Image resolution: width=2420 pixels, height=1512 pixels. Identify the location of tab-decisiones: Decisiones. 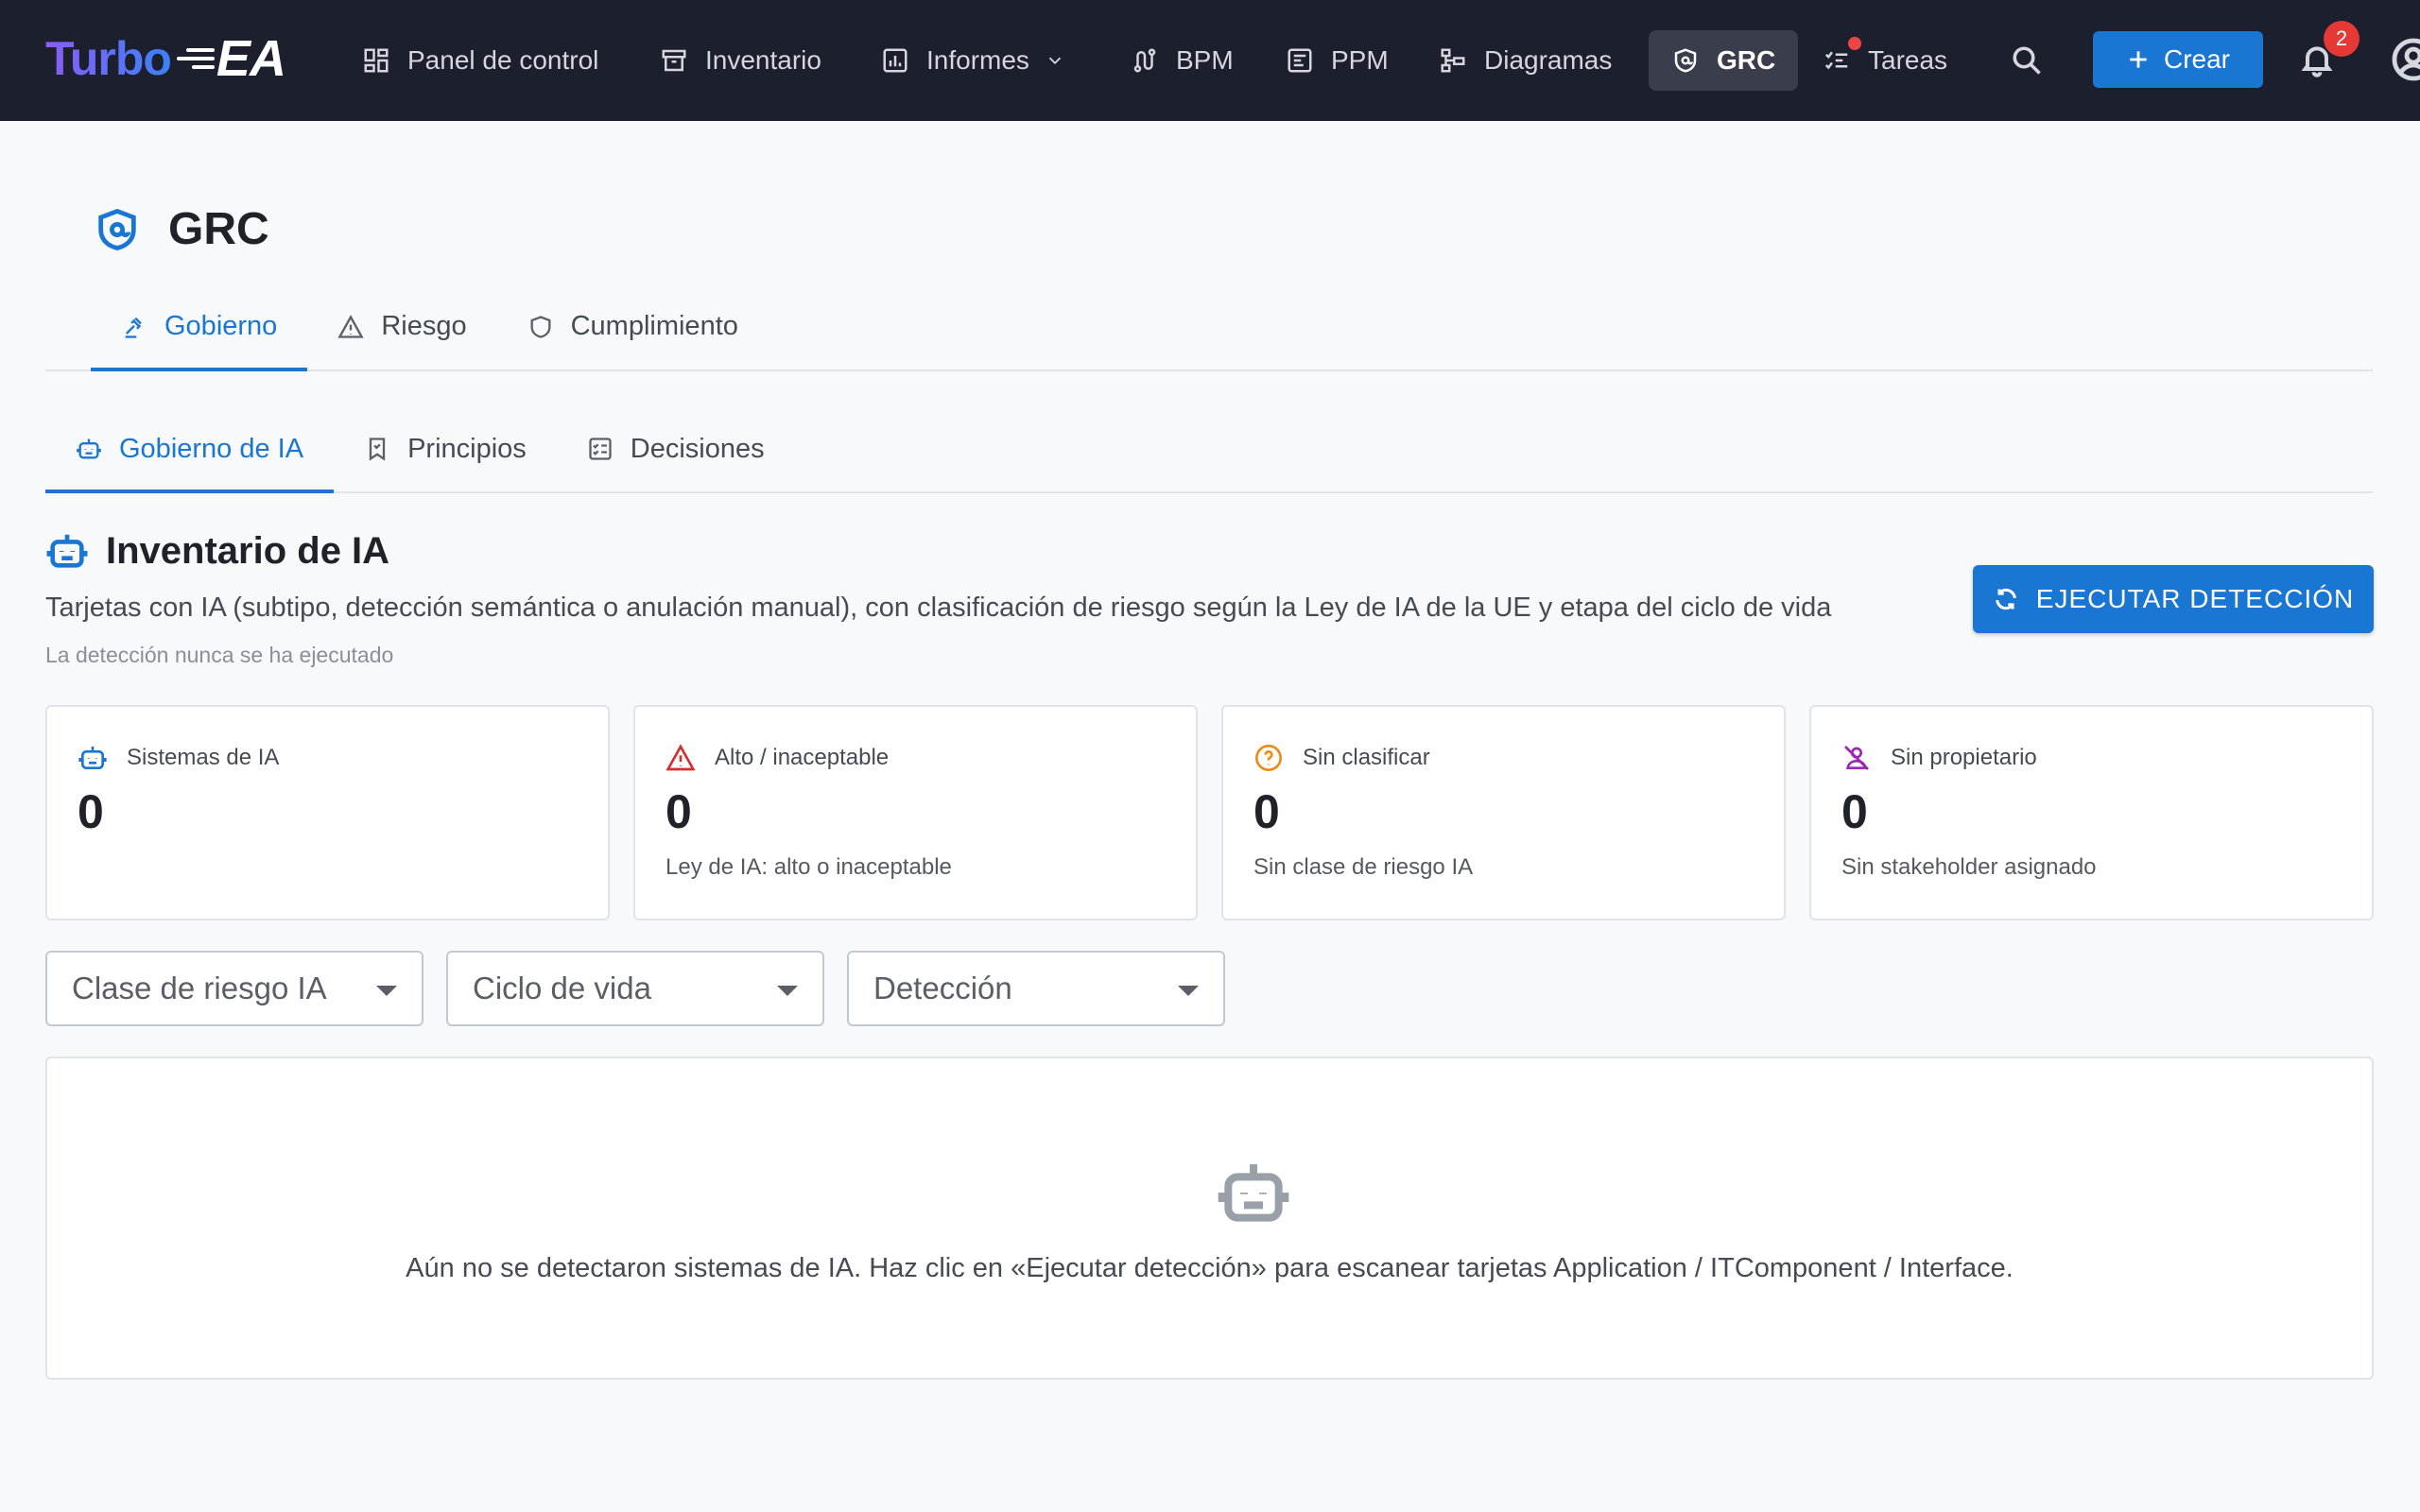
(676, 448).